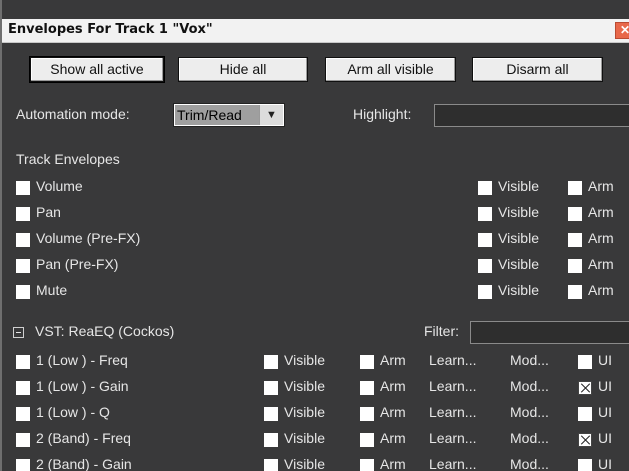 The width and height of the screenshot is (629, 471). What do you see at coordinates (73, 114) in the screenshot?
I see `automation-mode-label: Automation mode:` at bounding box center [73, 114].